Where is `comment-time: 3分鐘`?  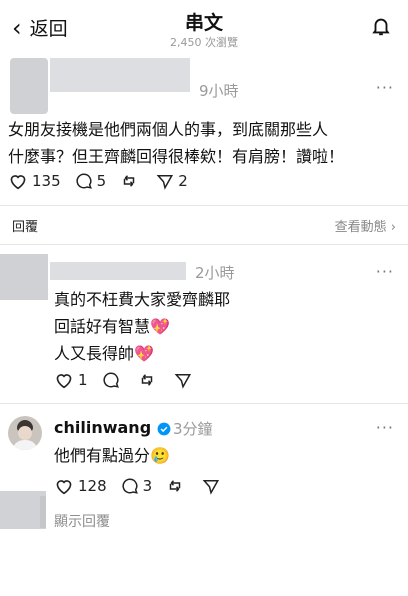 comment-time: 3分鐘 is located at coordinates (193, 429).